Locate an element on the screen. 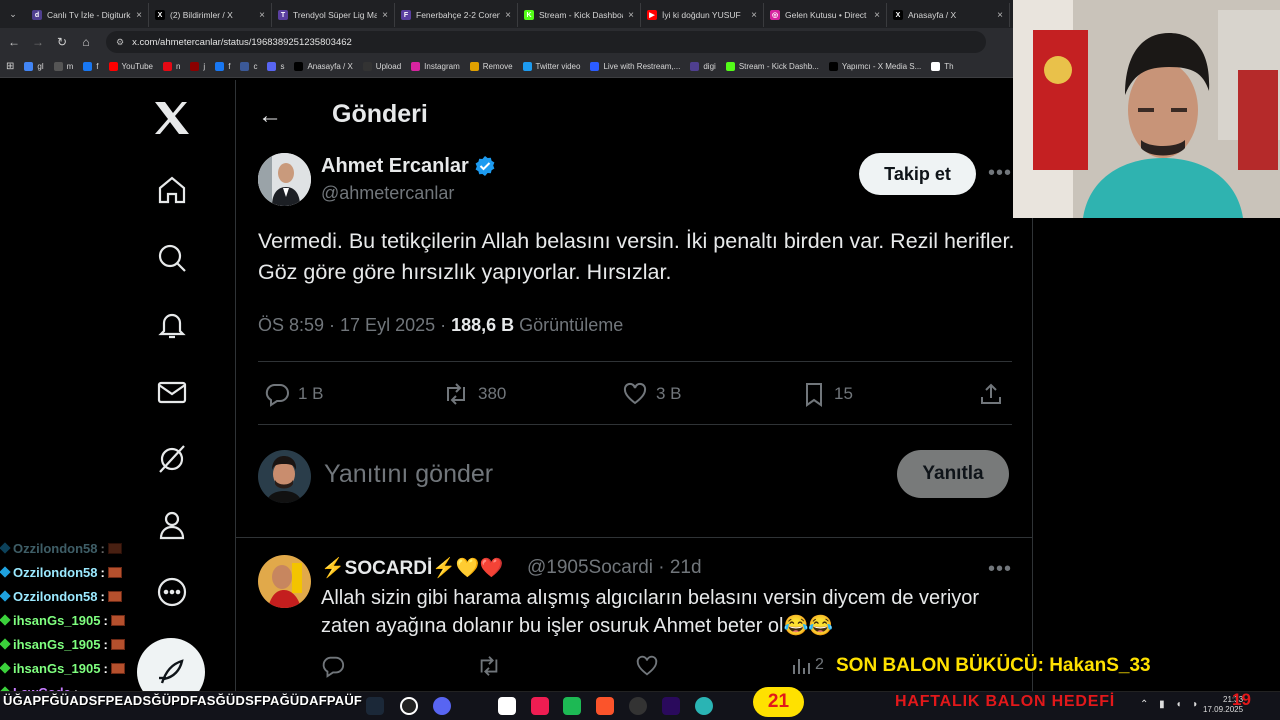 The width and height of the screenshot is (1280, 720). chat-username: Ozzilondon58 is located at coordinates (55, 572).